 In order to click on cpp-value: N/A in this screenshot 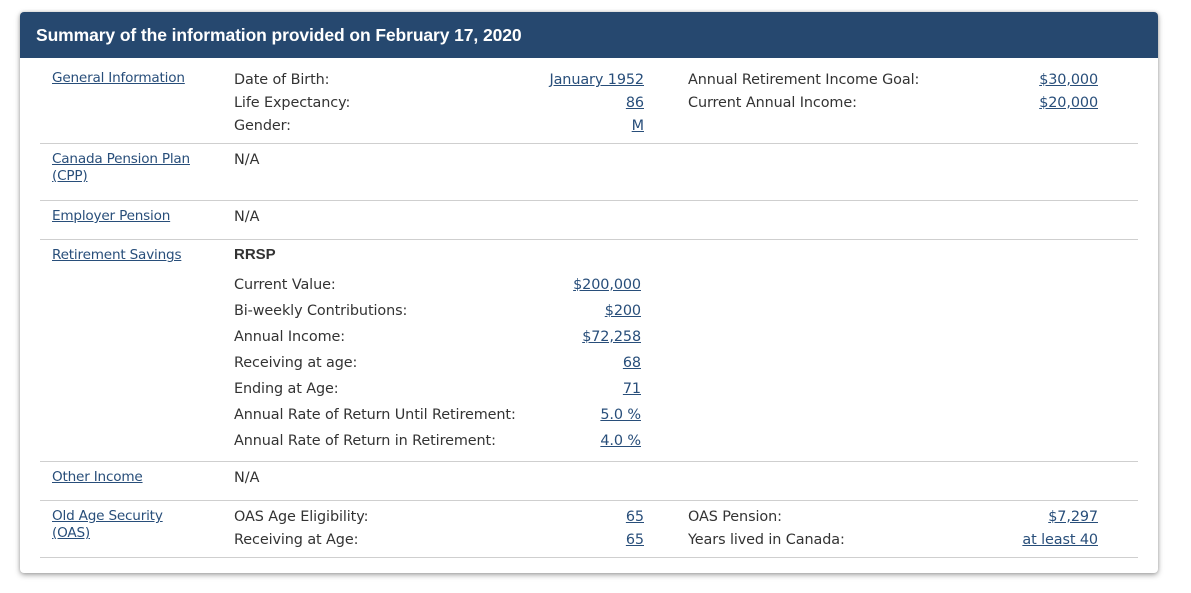, I will do `click(247, 160)`.